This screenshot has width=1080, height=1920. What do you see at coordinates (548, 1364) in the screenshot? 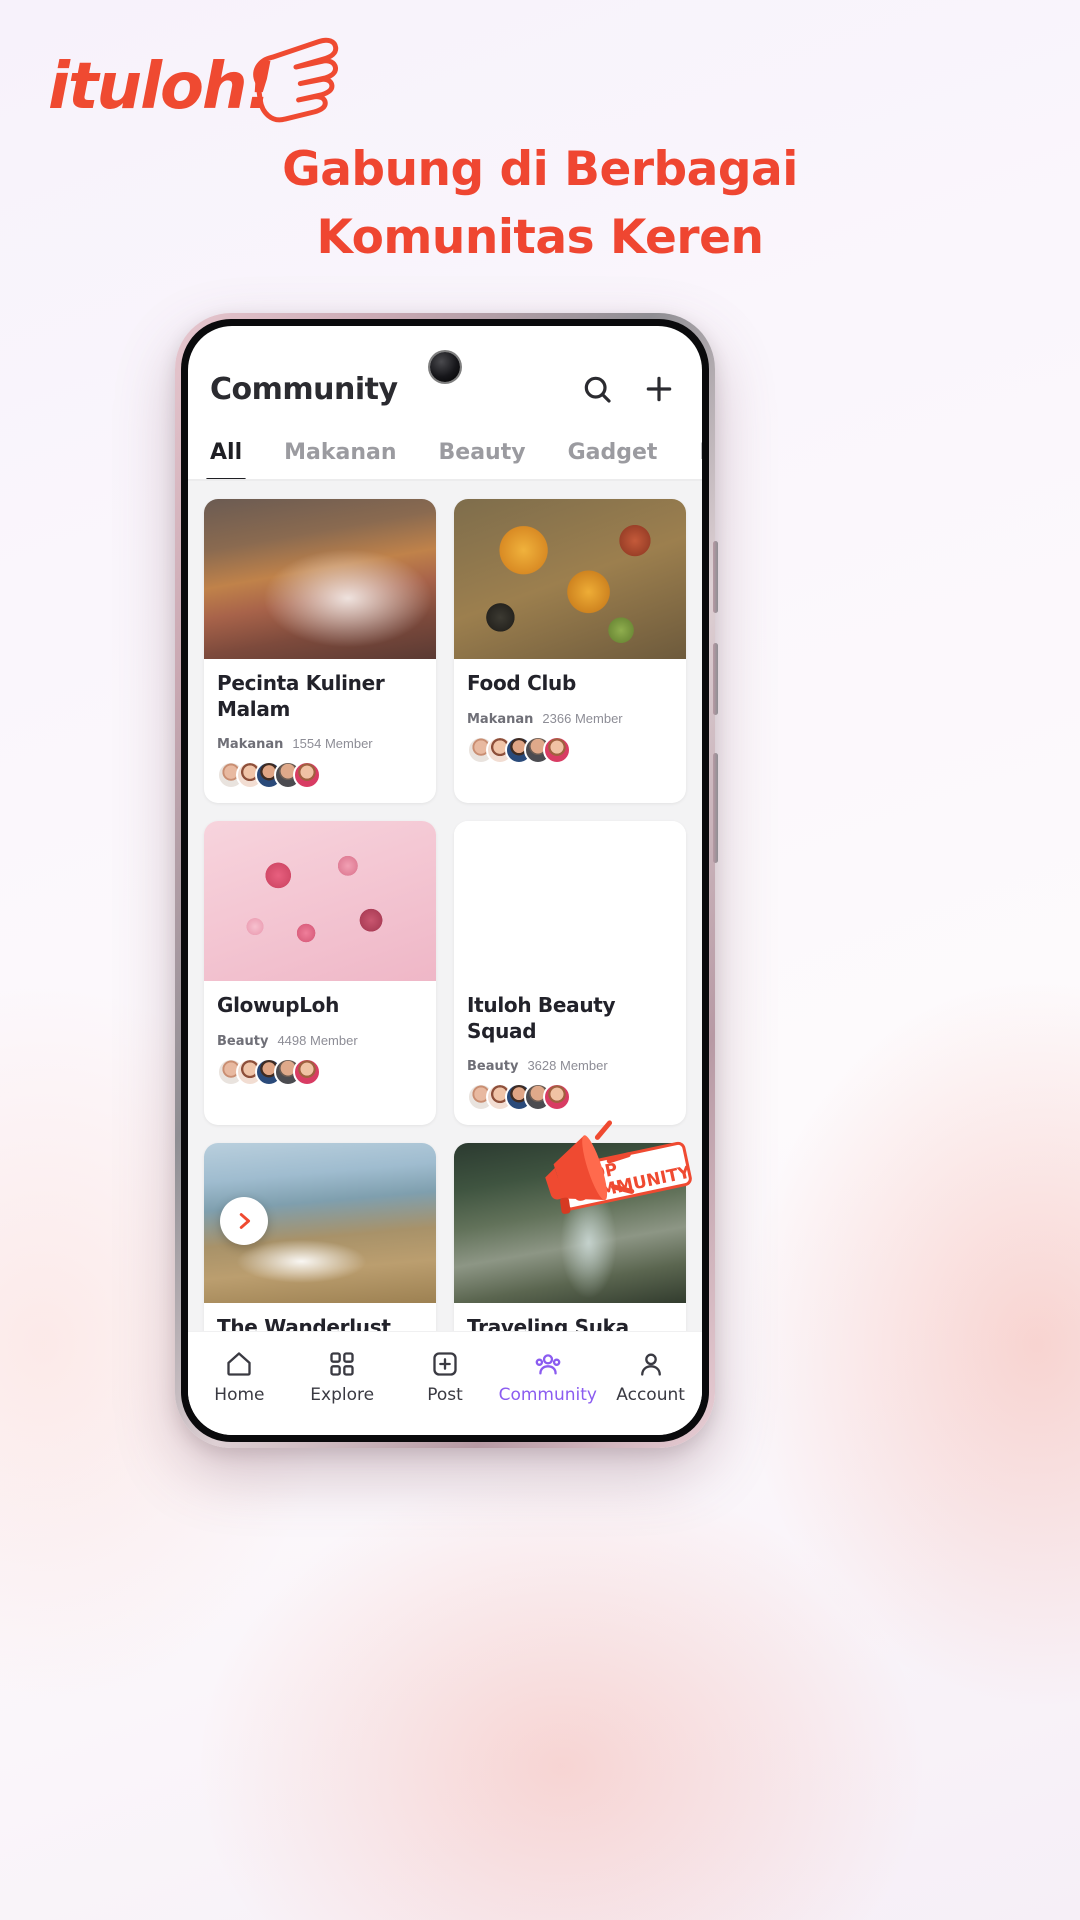
I see `people-icon` at bounding box center [548, 1364].